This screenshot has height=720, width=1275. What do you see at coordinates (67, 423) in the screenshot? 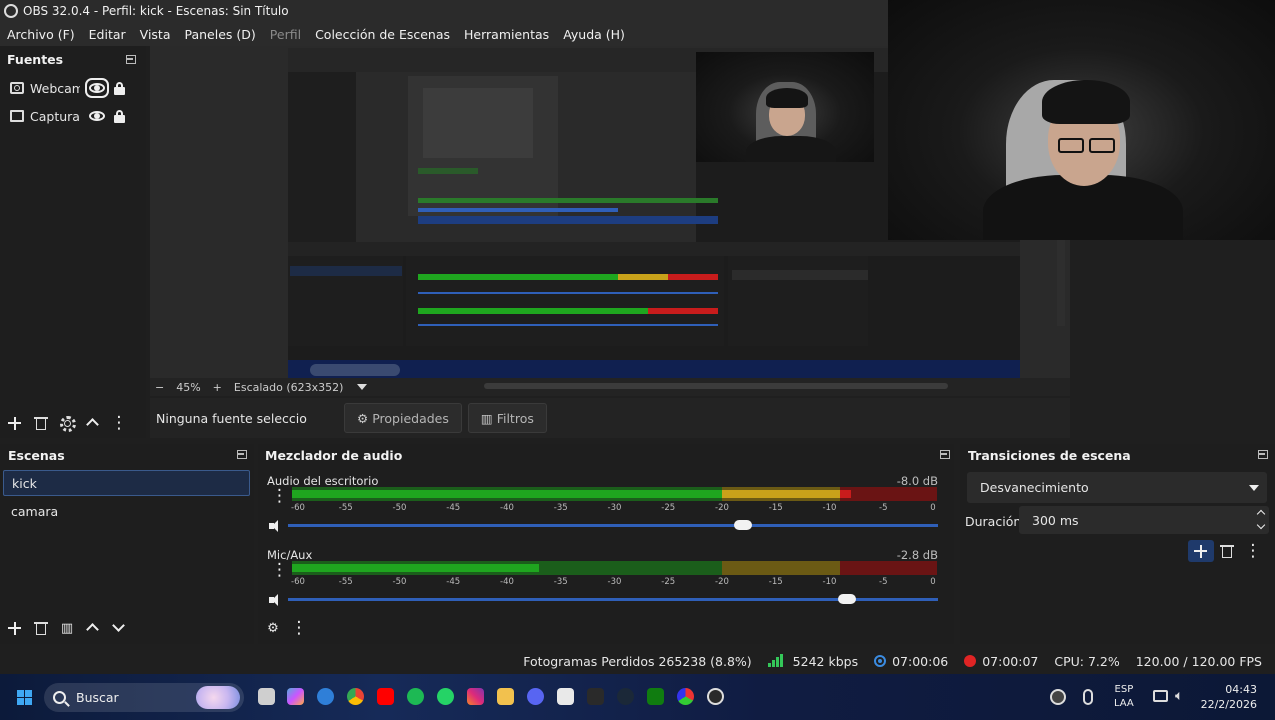
I see `source-properties-button` at bounding box center [67, 423].